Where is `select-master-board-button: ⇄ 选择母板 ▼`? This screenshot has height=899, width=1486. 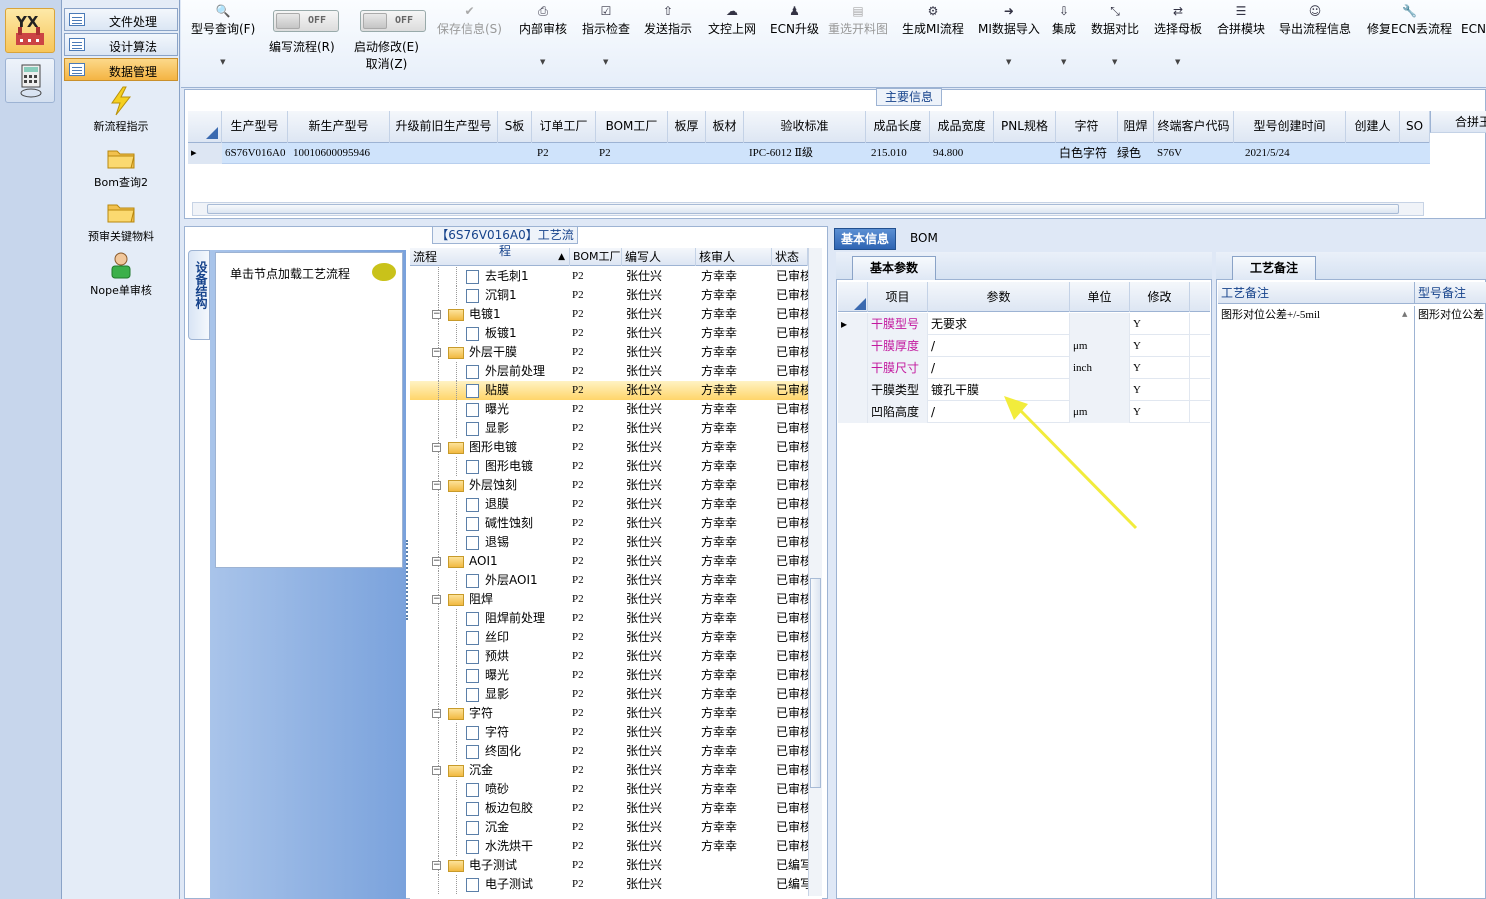 select-master-board-button: ⇄ 选择母板 ▼ is located at coordinates (1178, 35).